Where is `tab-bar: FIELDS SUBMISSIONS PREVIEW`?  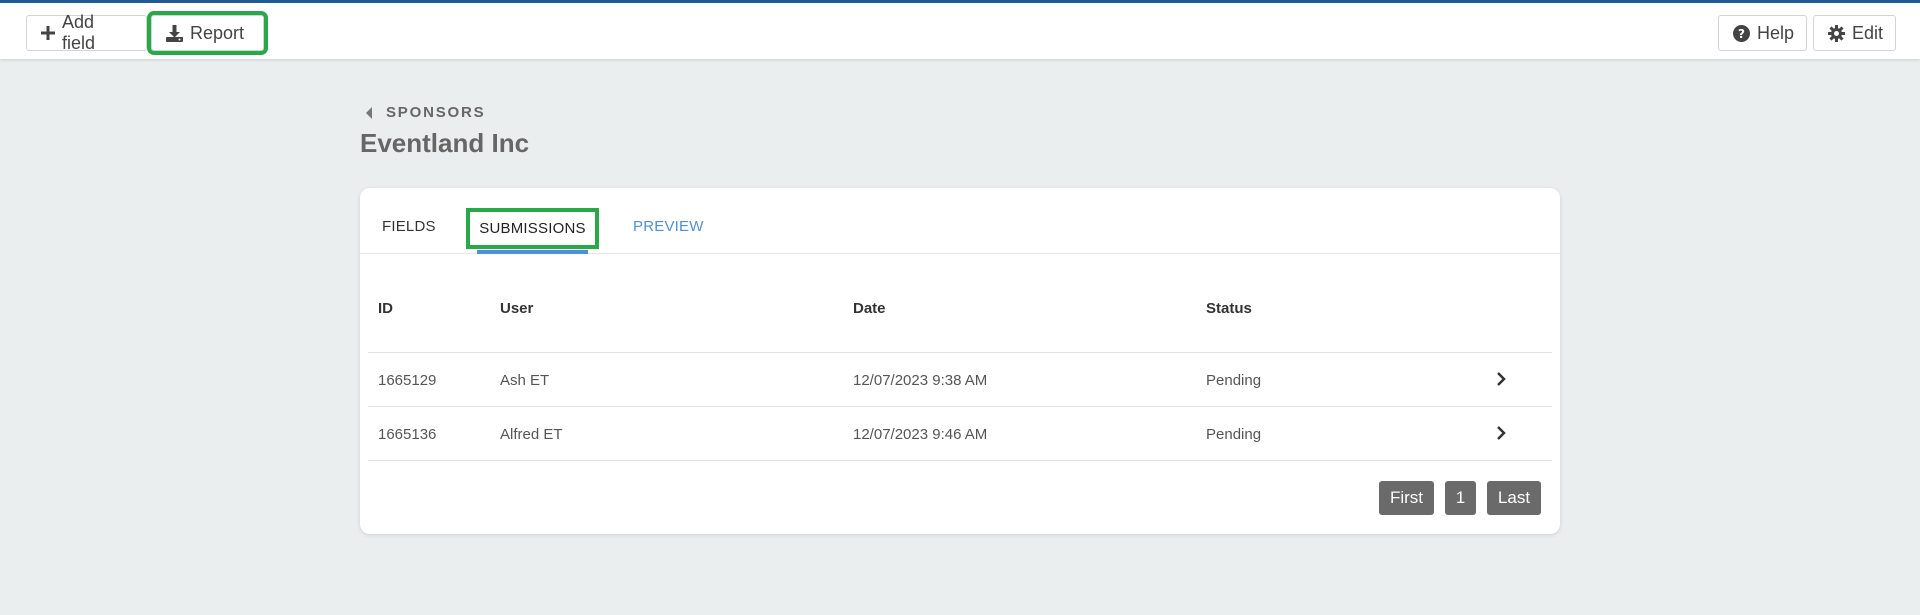
tab-bar: FIELDS SUBMISSIONS PREVIEW is located at coordinates (960, 221).